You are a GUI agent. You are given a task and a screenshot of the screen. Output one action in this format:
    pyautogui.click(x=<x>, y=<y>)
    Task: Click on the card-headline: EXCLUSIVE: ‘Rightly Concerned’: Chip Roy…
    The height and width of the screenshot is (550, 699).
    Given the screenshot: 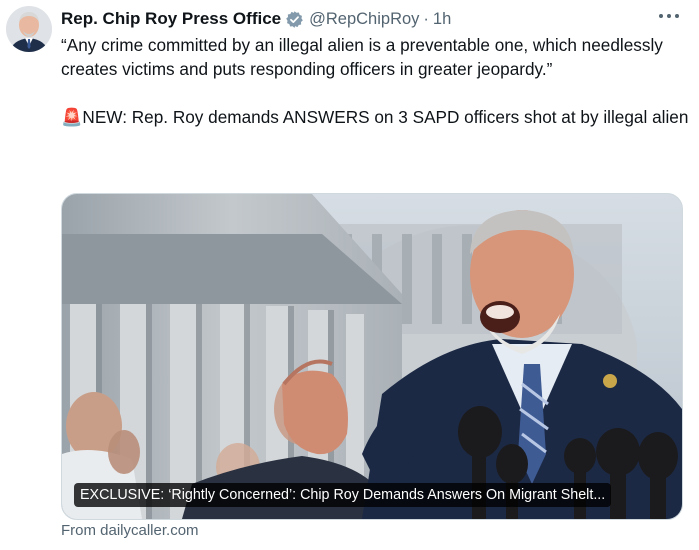 What is the action you would take?
    pyautogui.click(x=343, y=495)
    